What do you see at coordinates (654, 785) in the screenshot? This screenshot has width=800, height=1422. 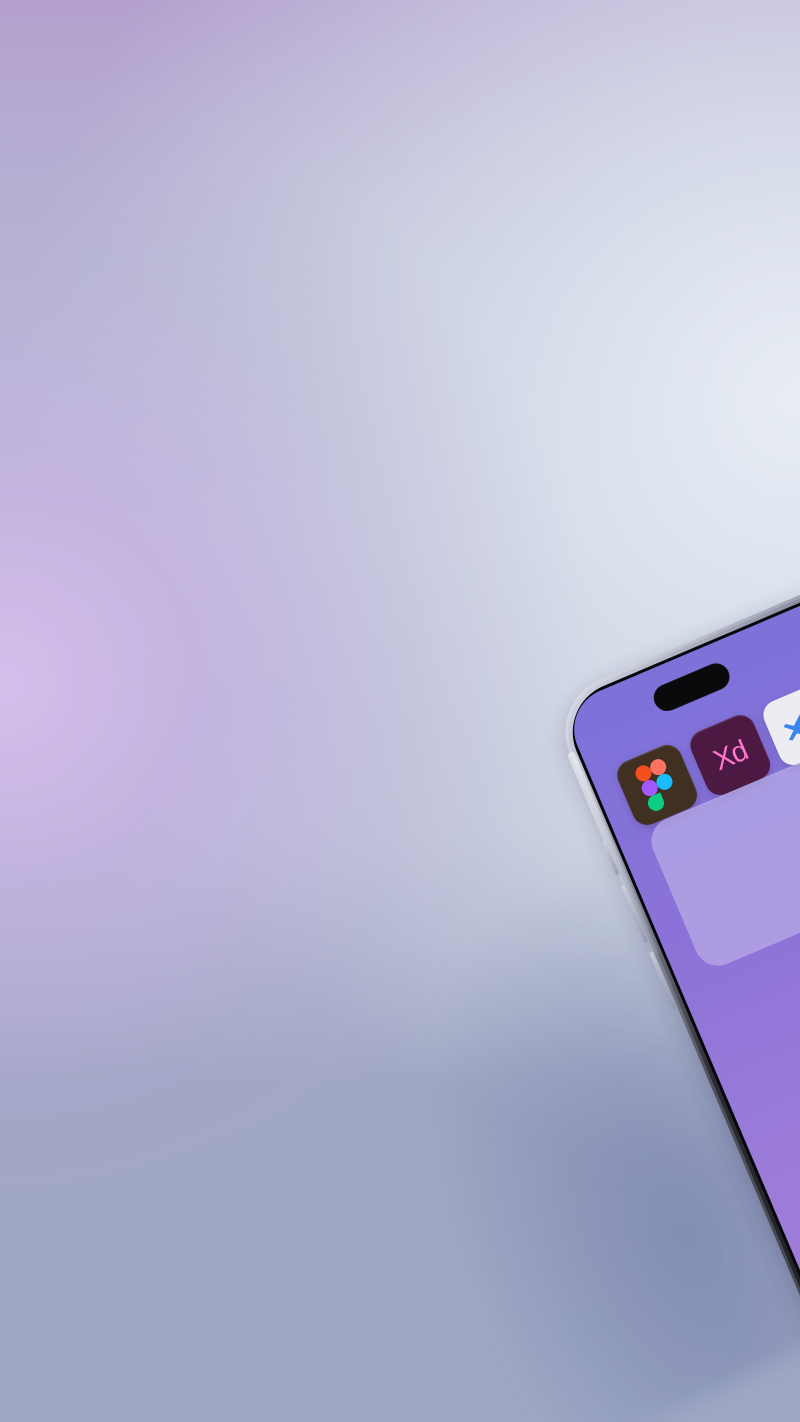 I see `figma-icon` at bounding box center [654, 785].